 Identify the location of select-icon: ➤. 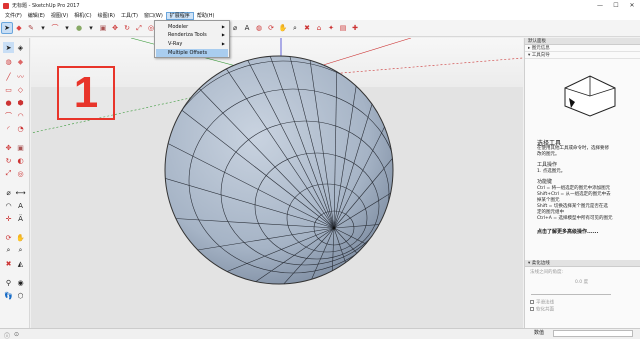
(8, 47).